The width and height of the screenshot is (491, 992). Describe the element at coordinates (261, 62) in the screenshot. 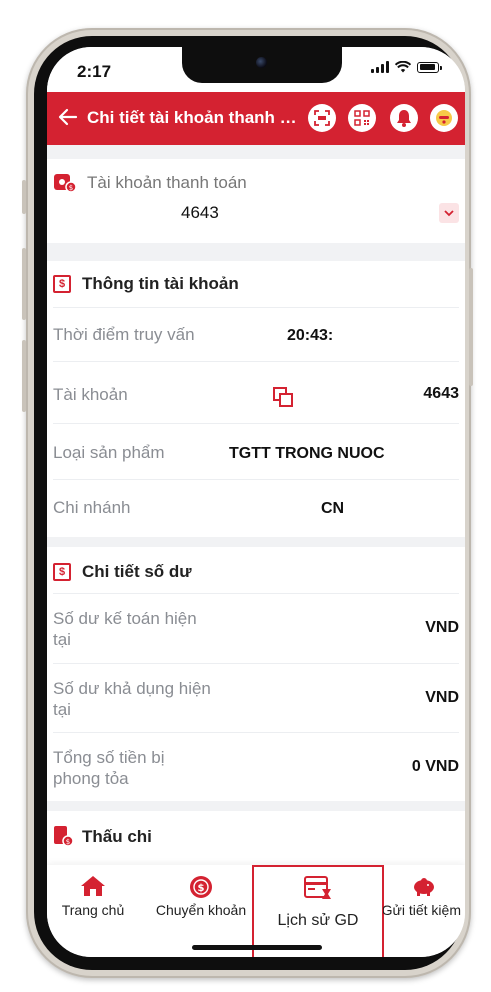

I see `front-camera` at that location.